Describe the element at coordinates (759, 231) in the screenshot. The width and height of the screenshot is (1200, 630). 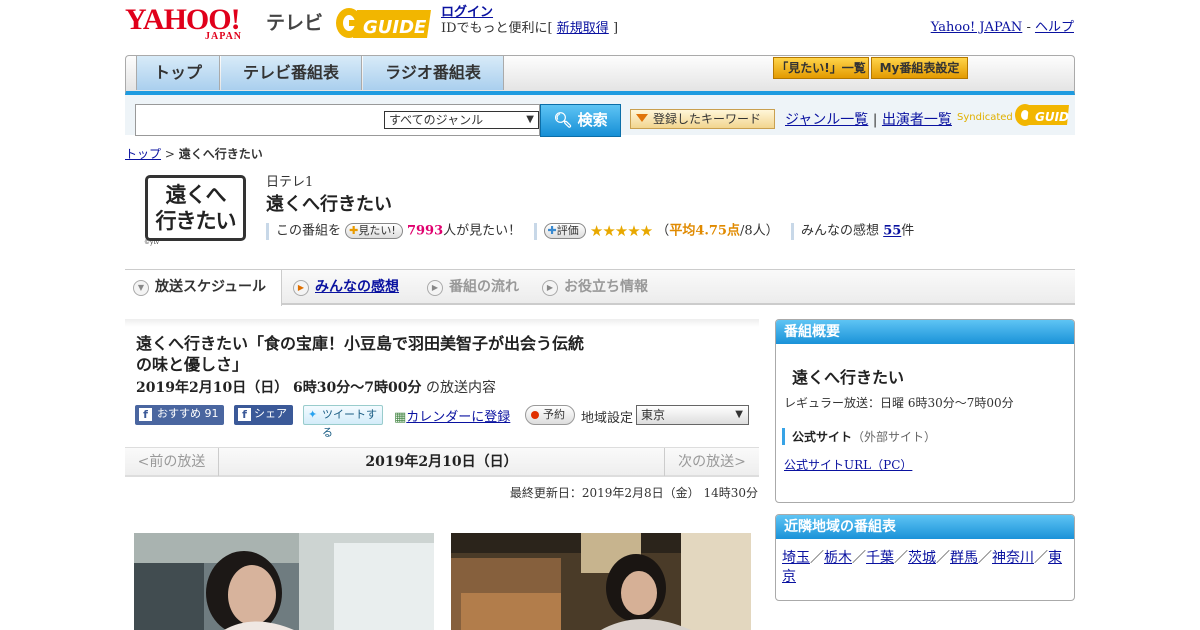
I see `average-people: /8人）` at that location.